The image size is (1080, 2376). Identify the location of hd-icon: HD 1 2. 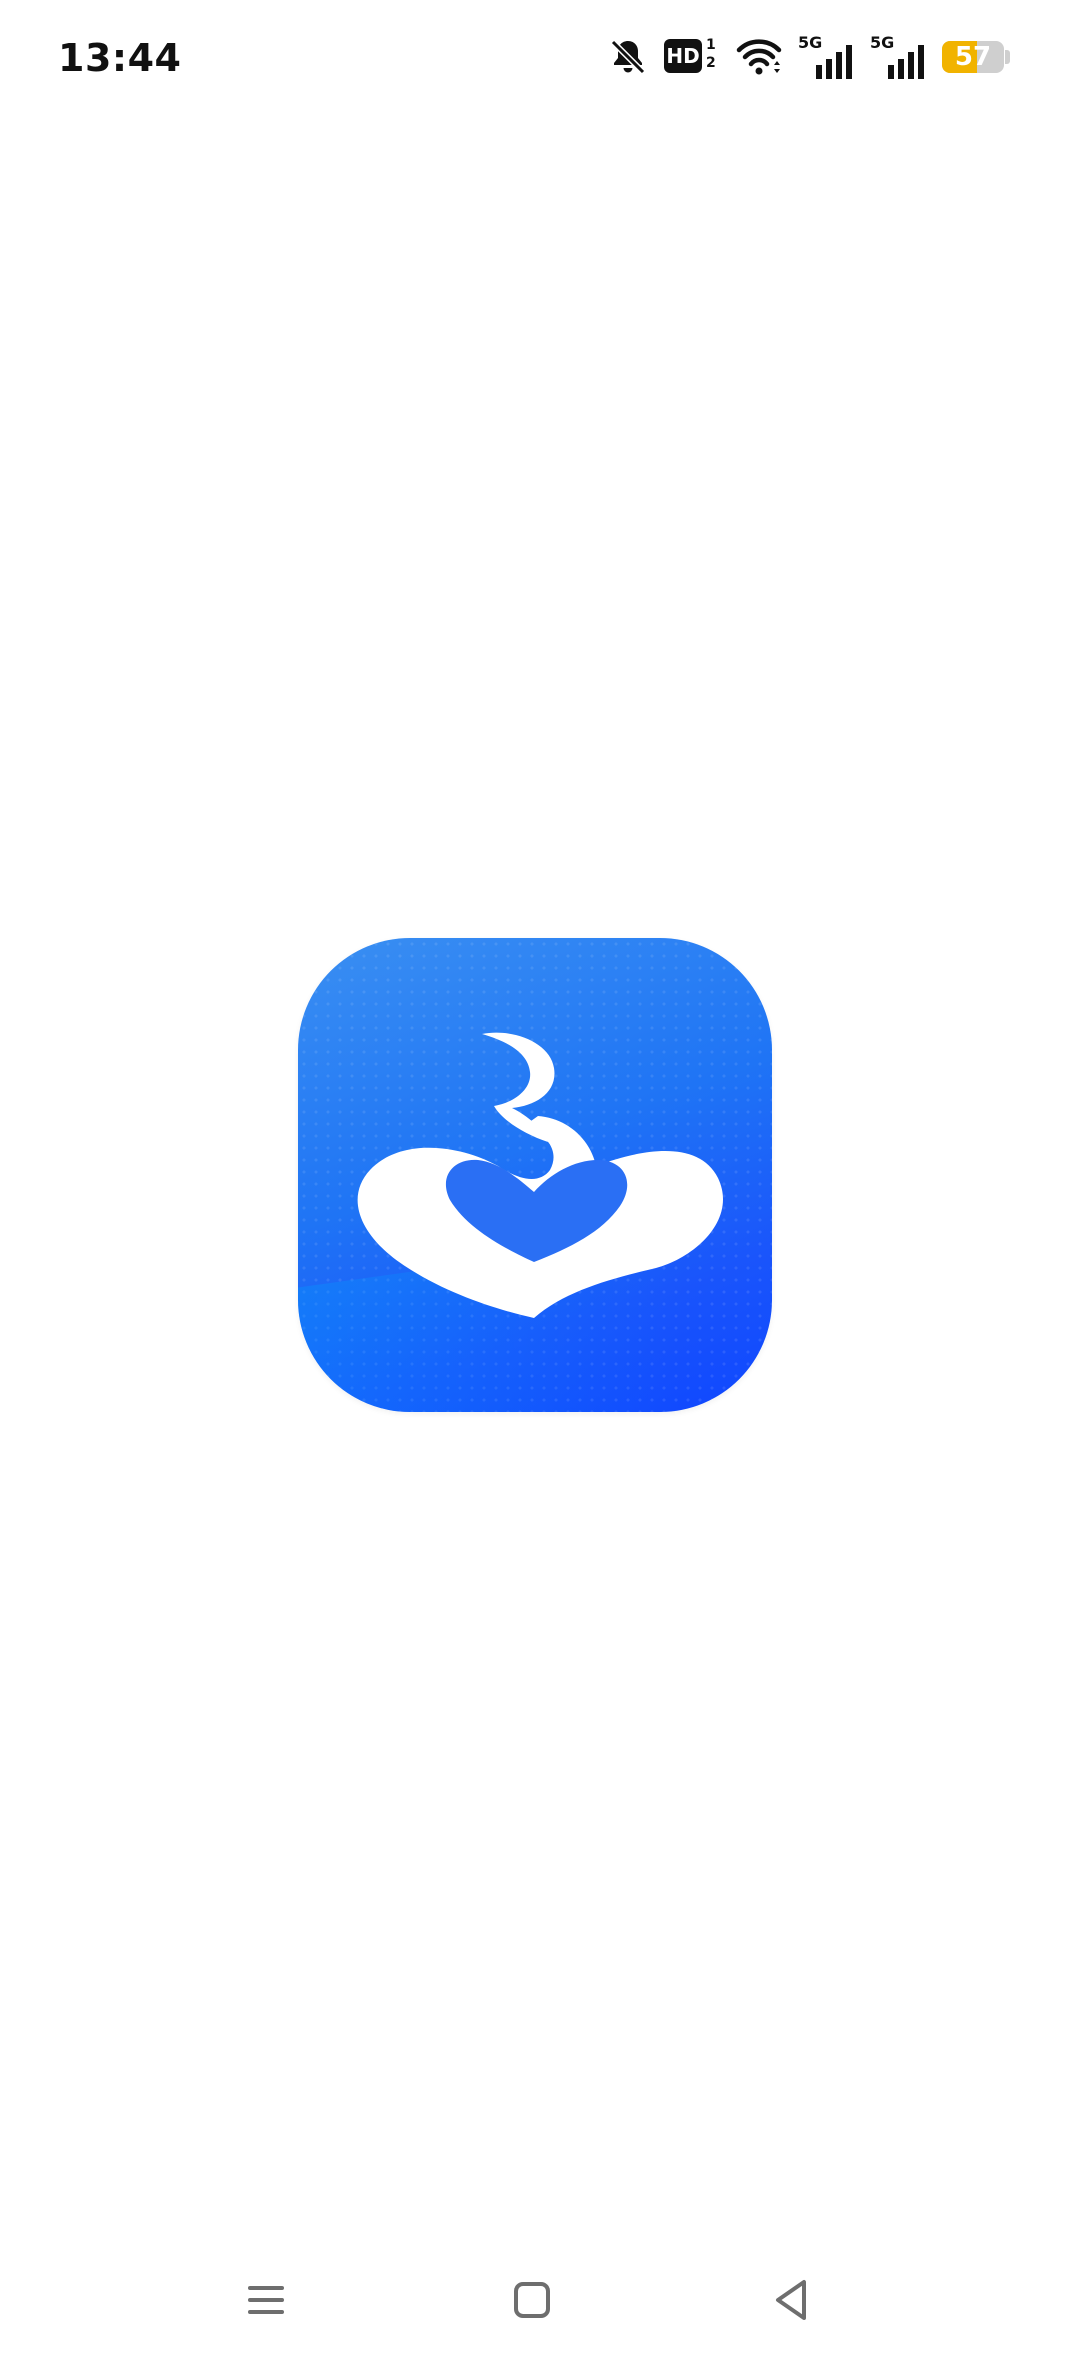
(692, 57).